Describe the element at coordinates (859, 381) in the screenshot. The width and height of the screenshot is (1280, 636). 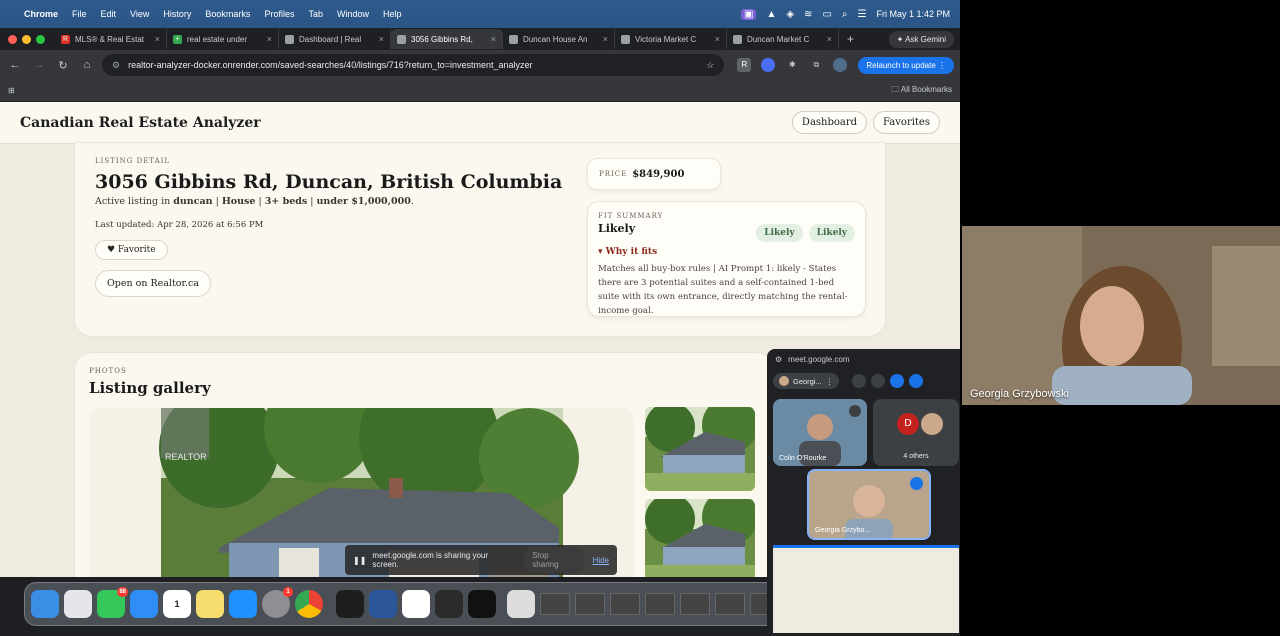
I see `record-icon` at that location.